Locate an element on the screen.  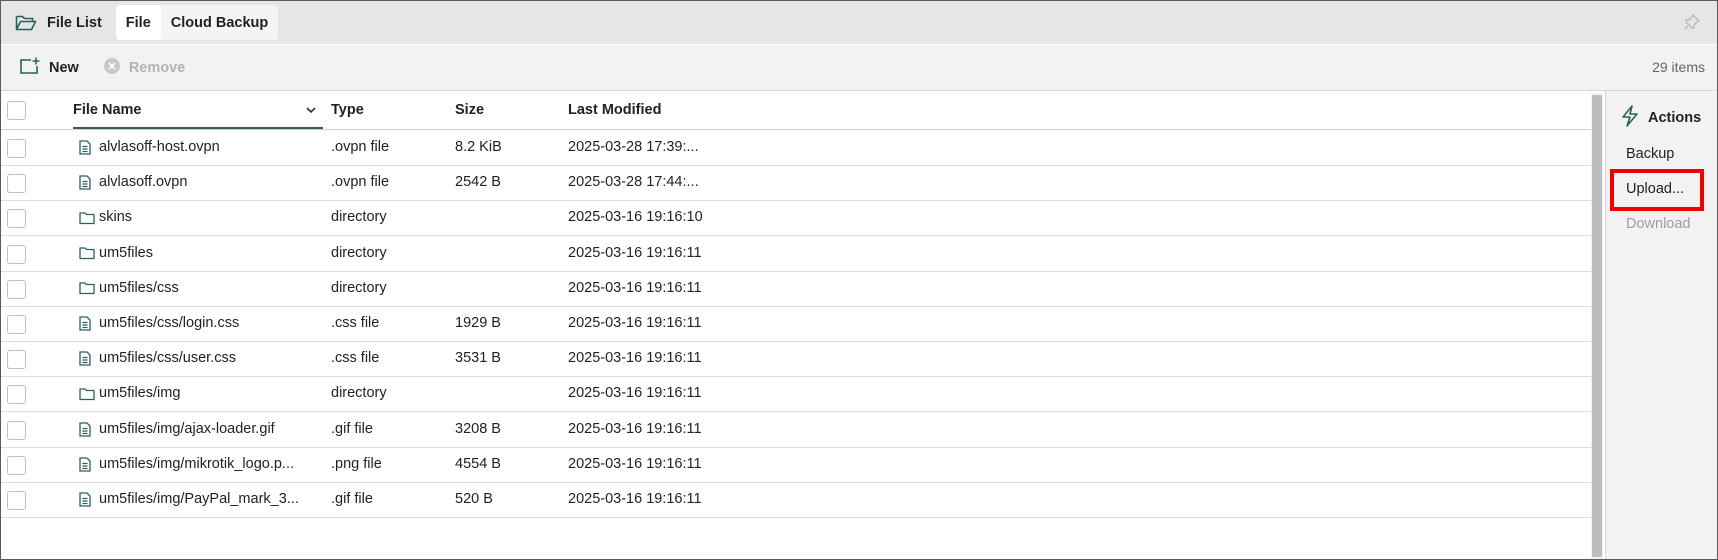
scrollbar-thumb is located at coordinates (1597, 326).